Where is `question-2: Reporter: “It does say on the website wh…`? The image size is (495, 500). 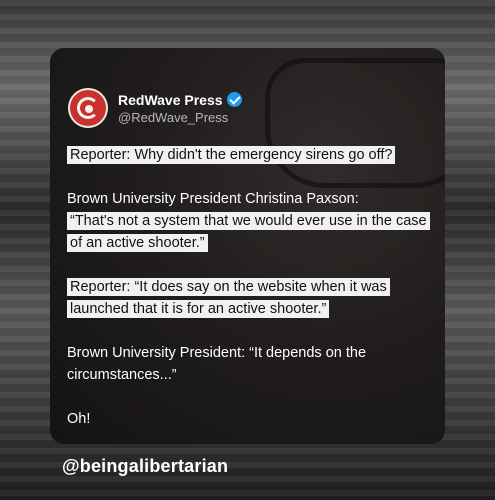 question-2: Reporter: “It does say on the website wh… is located at coordinates (247, 298).